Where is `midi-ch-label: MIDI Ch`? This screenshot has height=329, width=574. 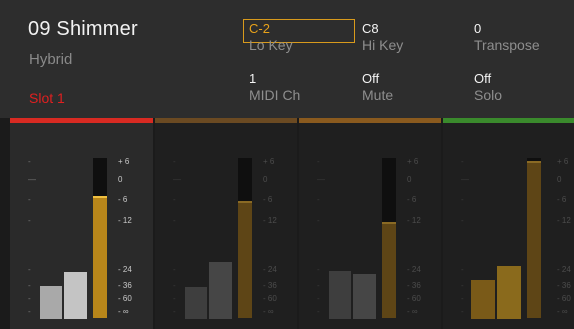 midi-ch-label: MIDI Ch is located at coordinates (275, 95).